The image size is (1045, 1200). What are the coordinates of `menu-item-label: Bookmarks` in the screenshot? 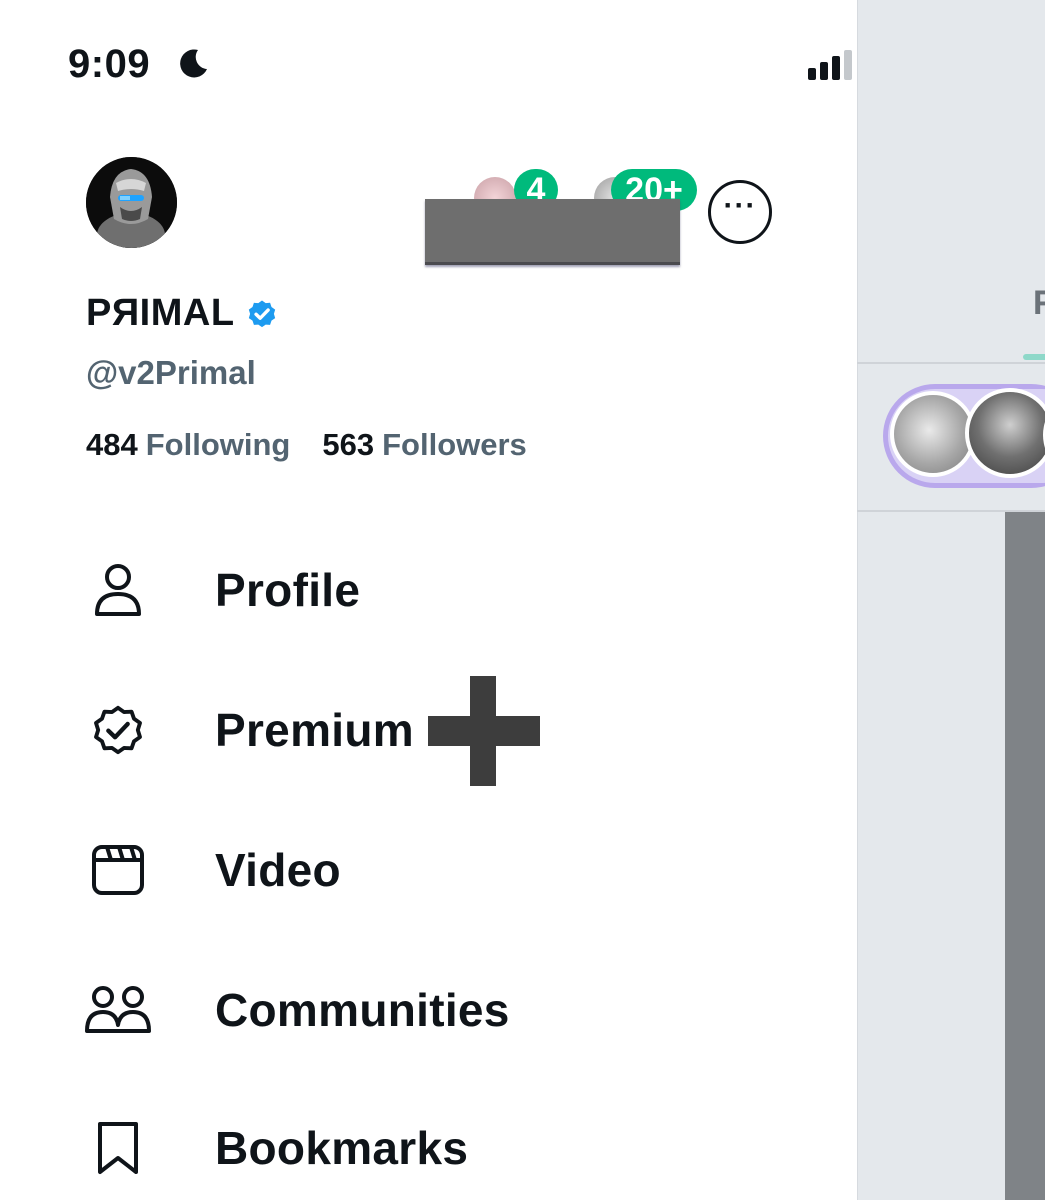 It's located at (342, 1148).